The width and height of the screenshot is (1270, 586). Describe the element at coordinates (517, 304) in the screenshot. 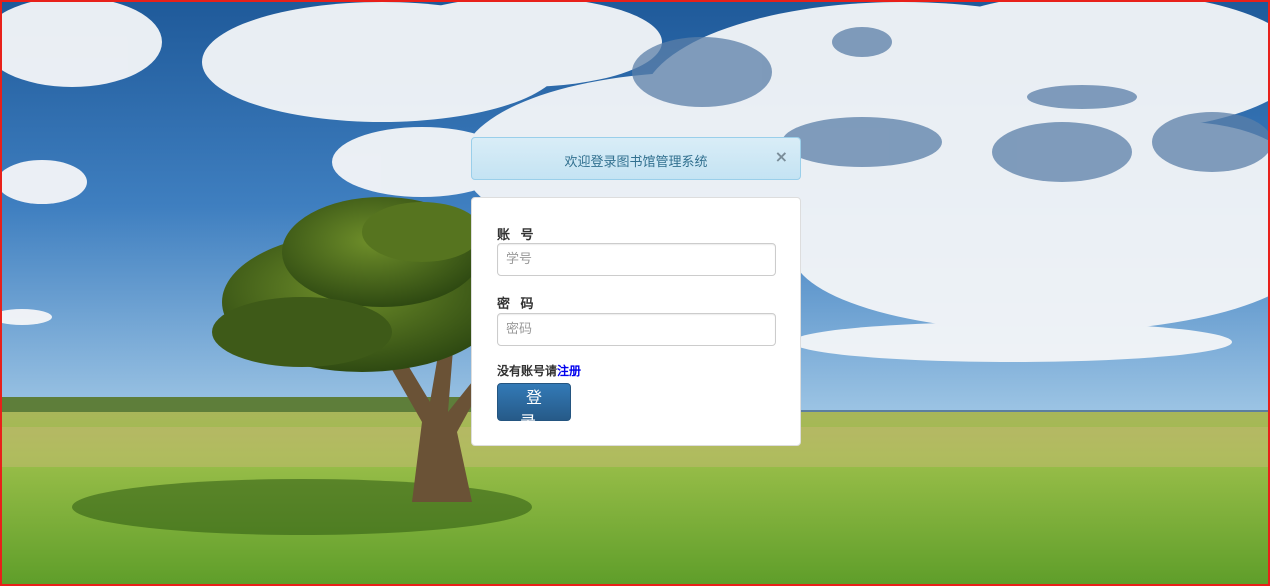

I see `password-label: 密 码` at that location.